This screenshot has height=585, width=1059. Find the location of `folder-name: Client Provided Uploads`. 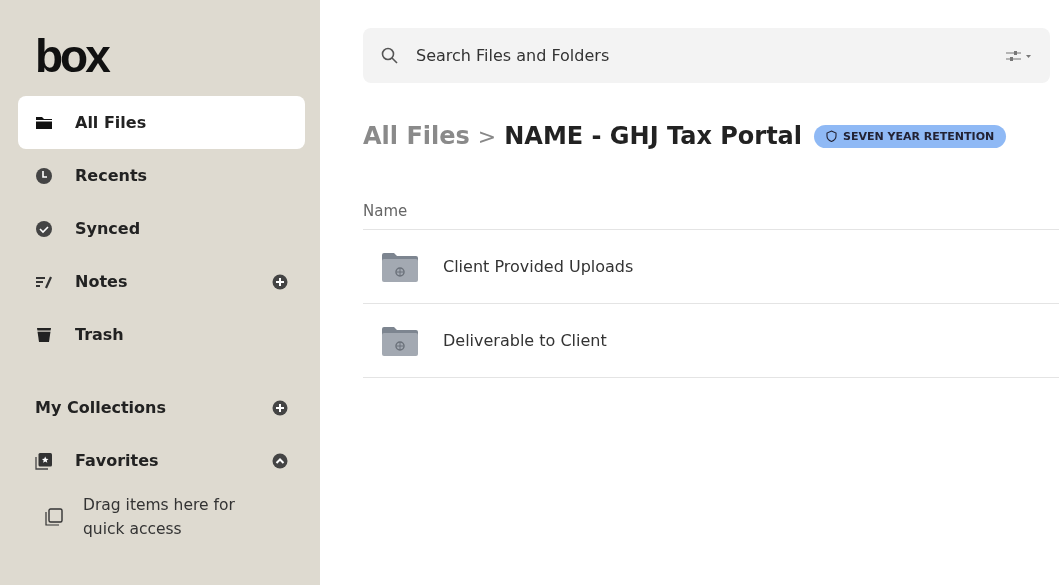

folder-name: Client Provided Uploads is located at coordinates (538, 266).